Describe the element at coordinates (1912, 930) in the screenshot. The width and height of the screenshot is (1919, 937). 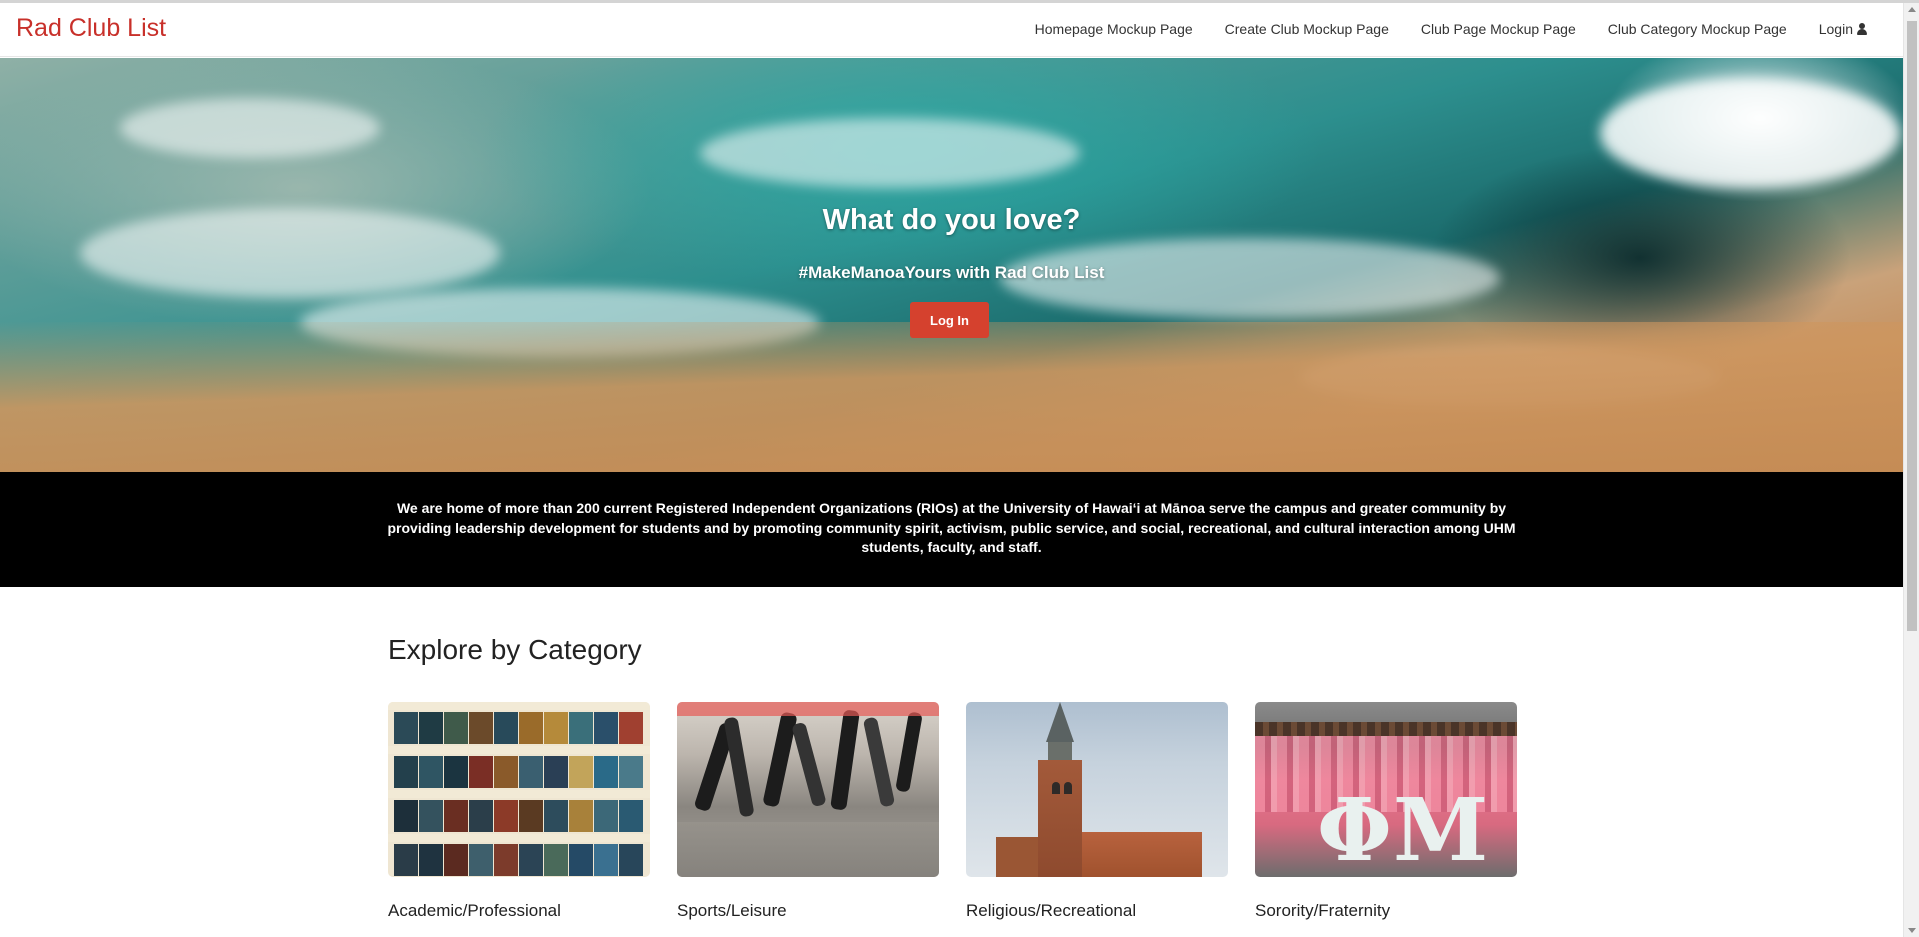
I see `scroll-down-icon` at that location.